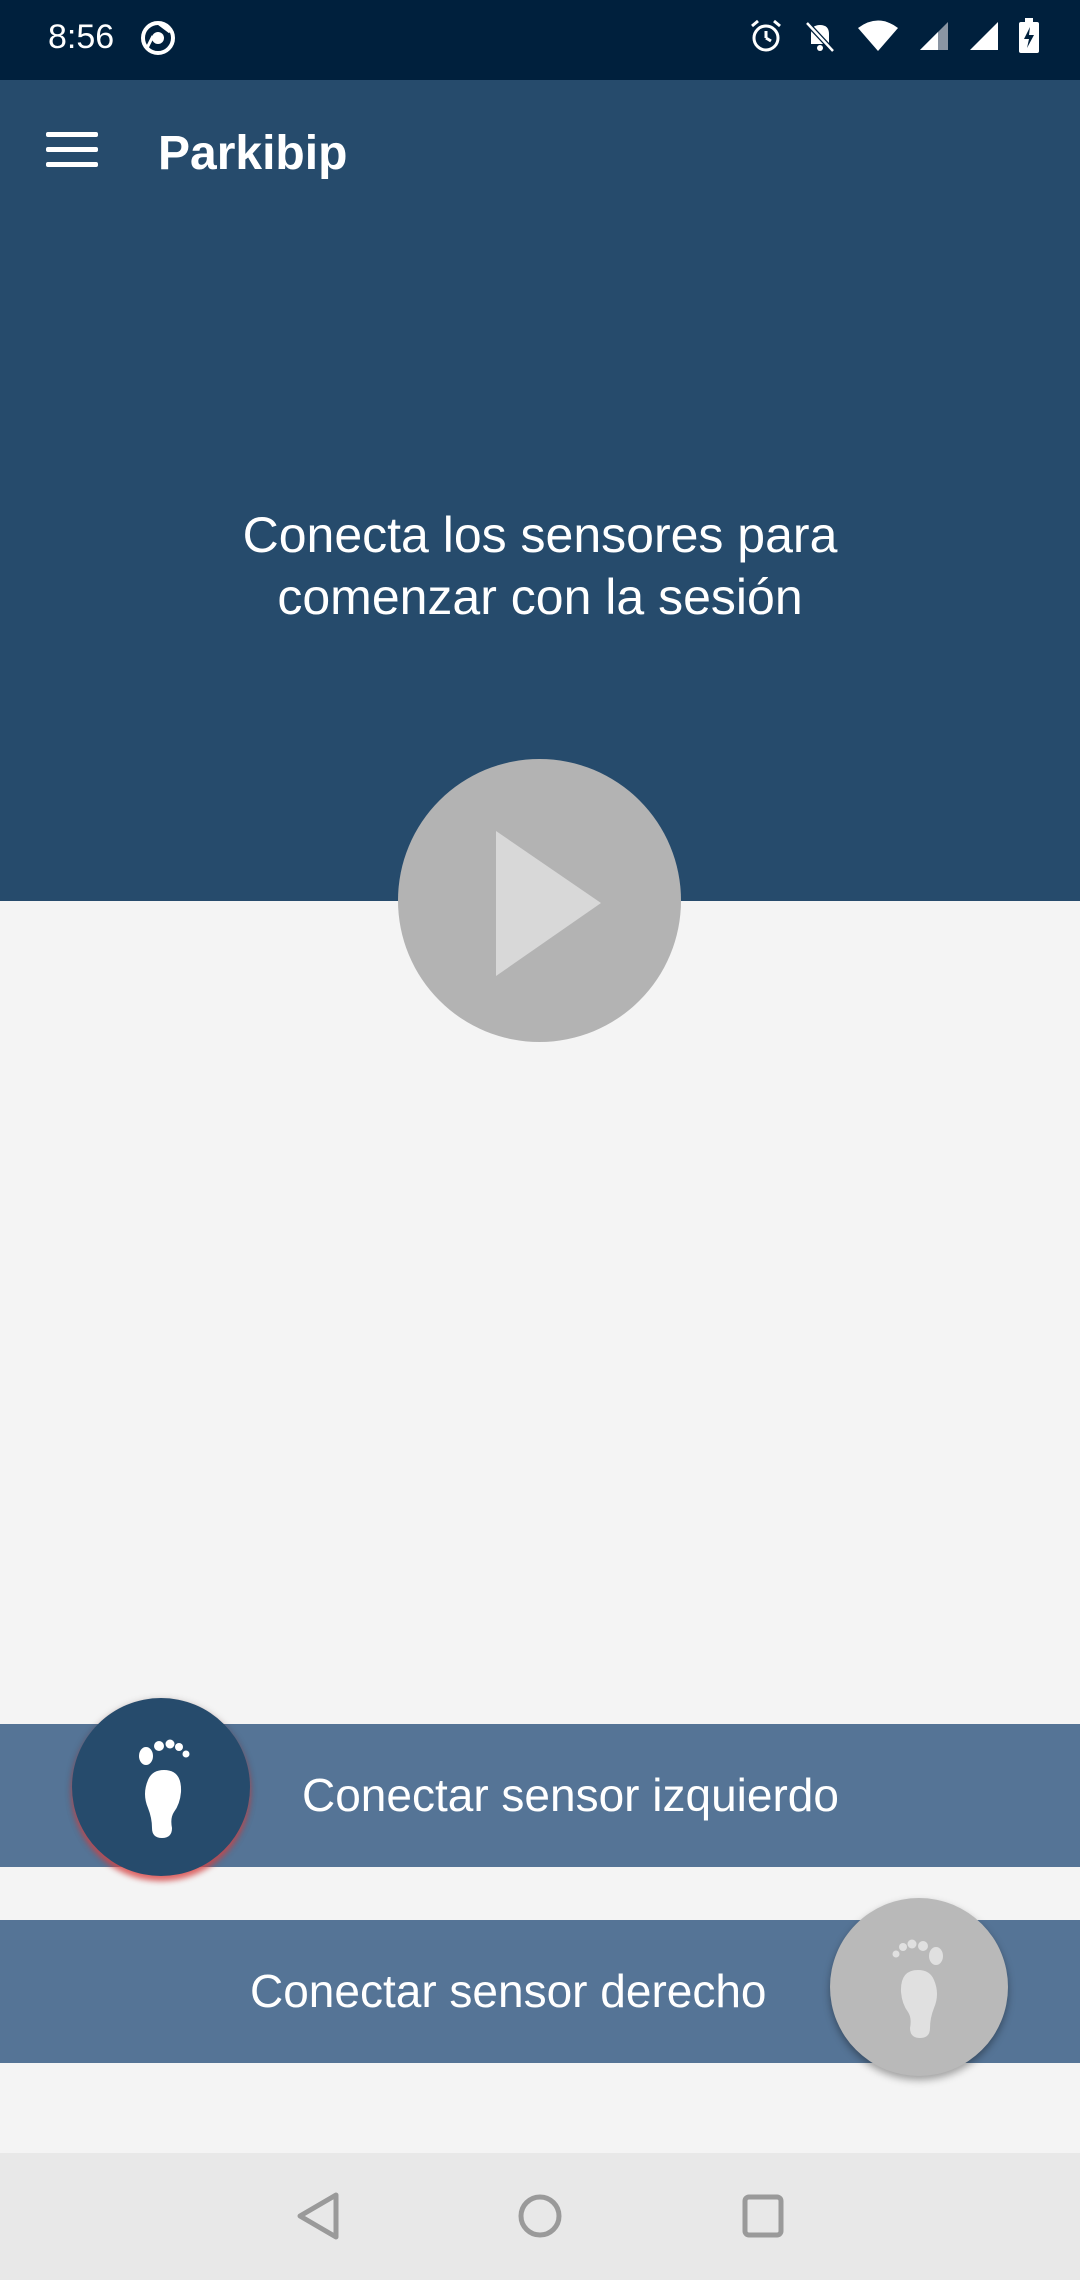  What do you see at coordinates (158, 38) in the screenshot?
I see `chrome-icon` at bounding box center [158, 38].